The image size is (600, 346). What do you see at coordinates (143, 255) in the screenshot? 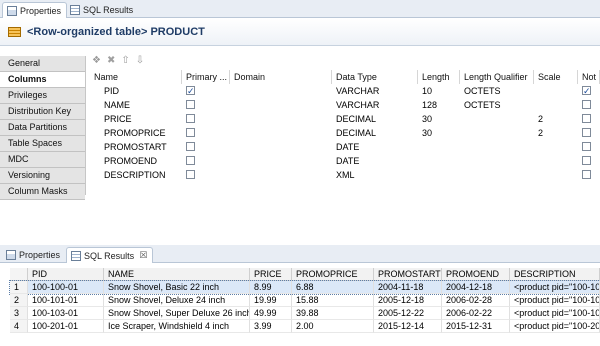
I see `close-icon: ☒` at bounding box center [143, 255].